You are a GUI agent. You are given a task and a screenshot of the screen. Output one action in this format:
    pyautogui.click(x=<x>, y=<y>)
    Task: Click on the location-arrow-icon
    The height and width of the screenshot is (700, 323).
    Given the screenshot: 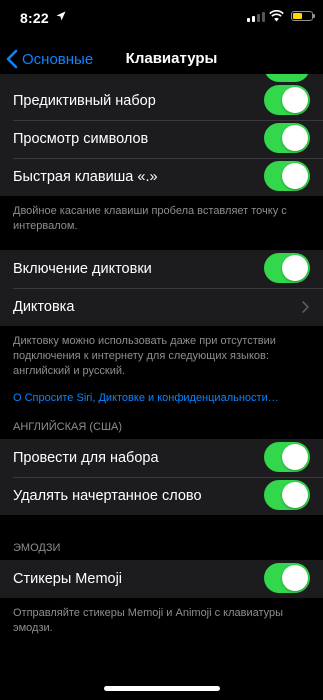 What is the action you would take?
    pyautogui.click(x=61, y=16)
    